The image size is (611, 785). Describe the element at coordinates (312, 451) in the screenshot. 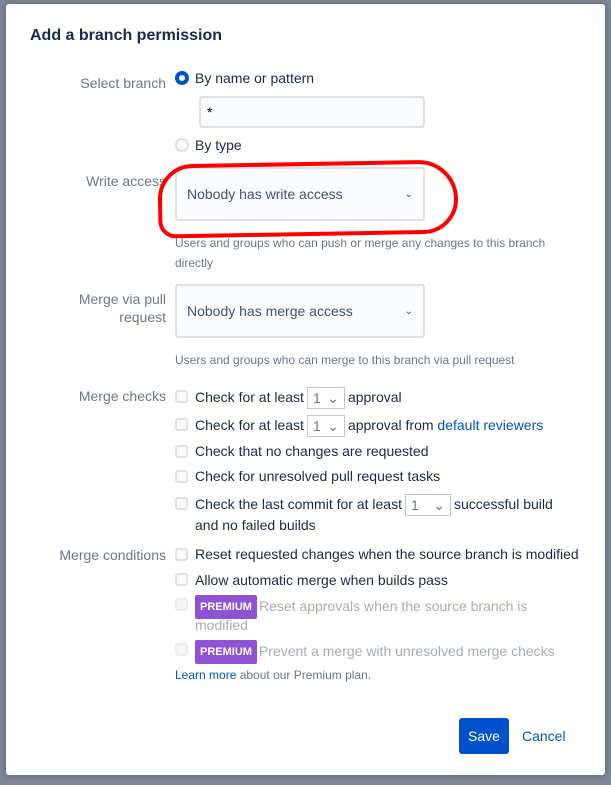

I see `no-changes-requested-label: Check that no changes are requested` at that location.